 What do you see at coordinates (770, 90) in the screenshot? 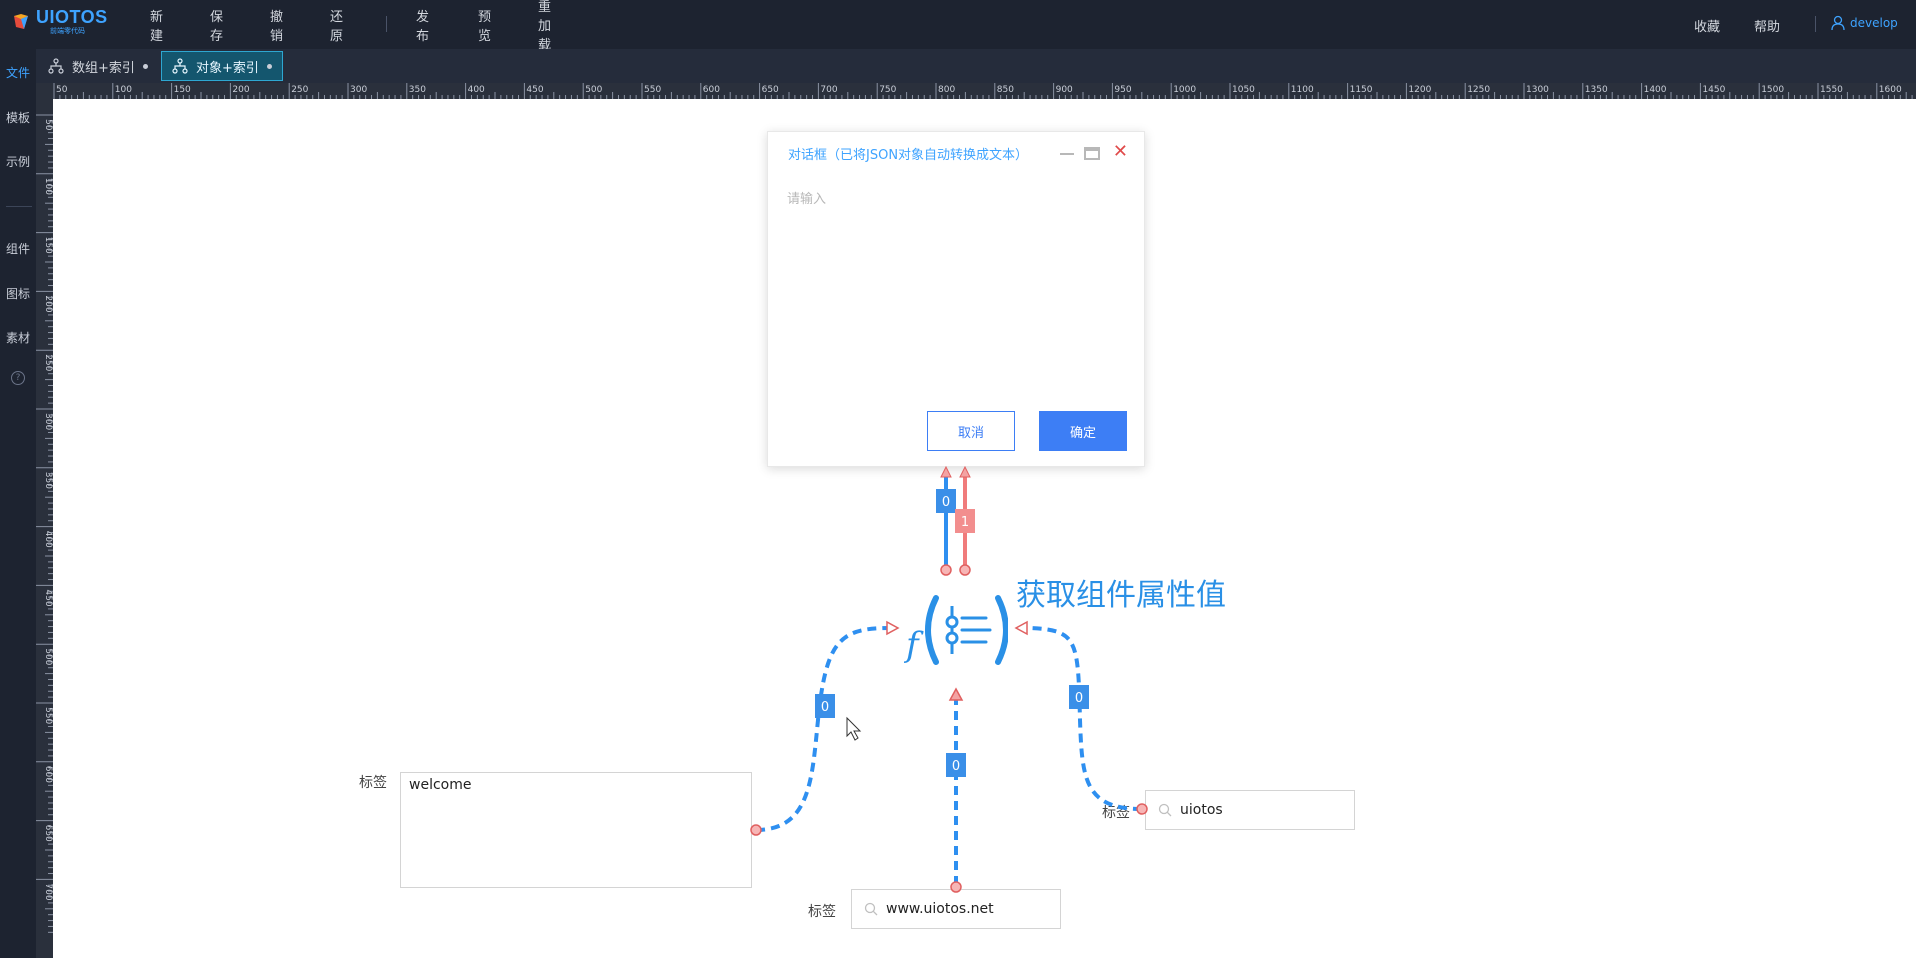
I see `ruler-label: 650` at bounding box center [770, 90].